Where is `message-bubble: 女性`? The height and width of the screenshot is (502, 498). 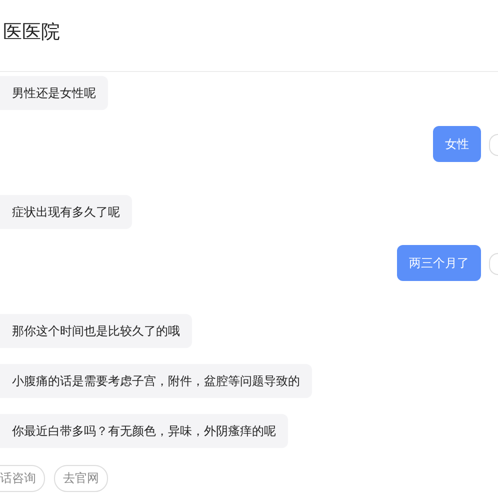 message-bubble: 女性 is located at coordinates (457, 144).